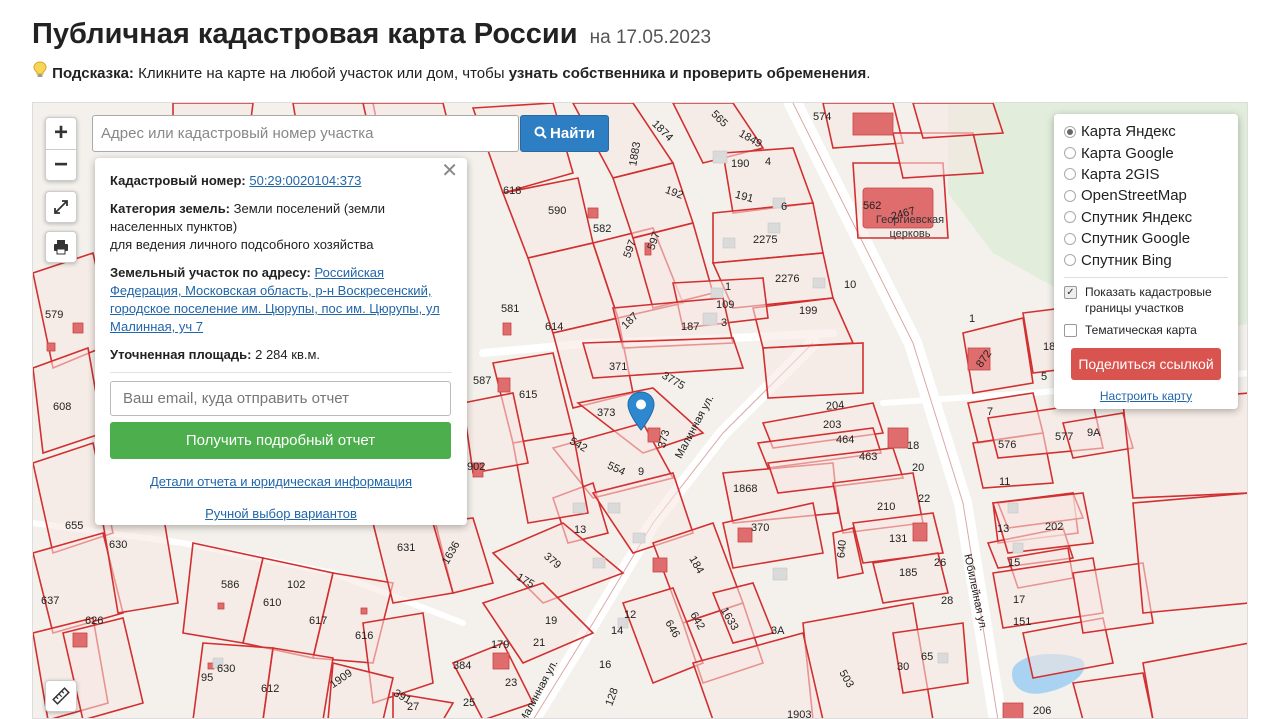  I want to click on land-category-label: Категория земель:, so click(170, 208).